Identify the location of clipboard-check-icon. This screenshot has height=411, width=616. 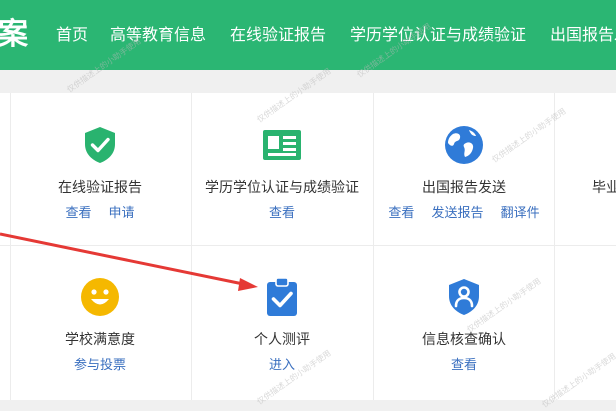
(282, 297).